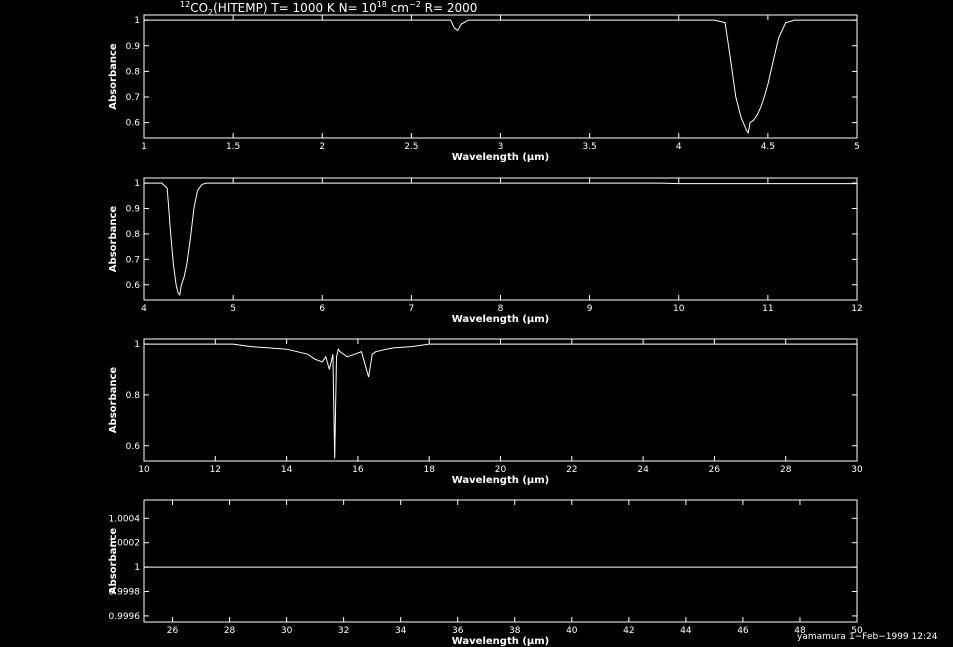 The image size is (953, 647). I want to click on title-exponent-1: 18, so click(382, 4).